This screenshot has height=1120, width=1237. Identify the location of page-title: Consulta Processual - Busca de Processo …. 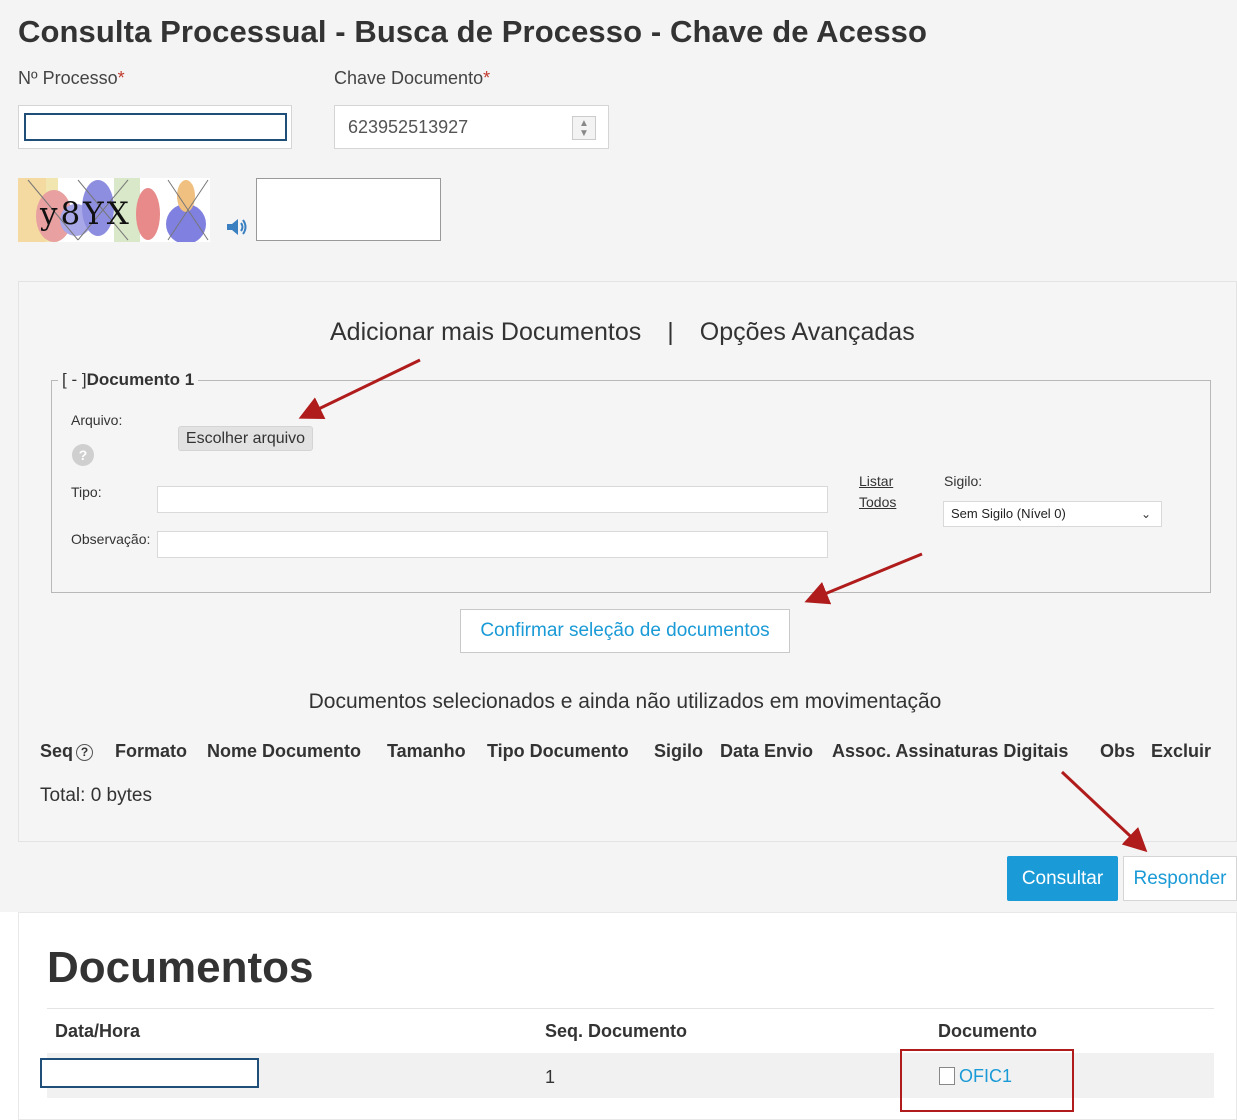
(473, 31).